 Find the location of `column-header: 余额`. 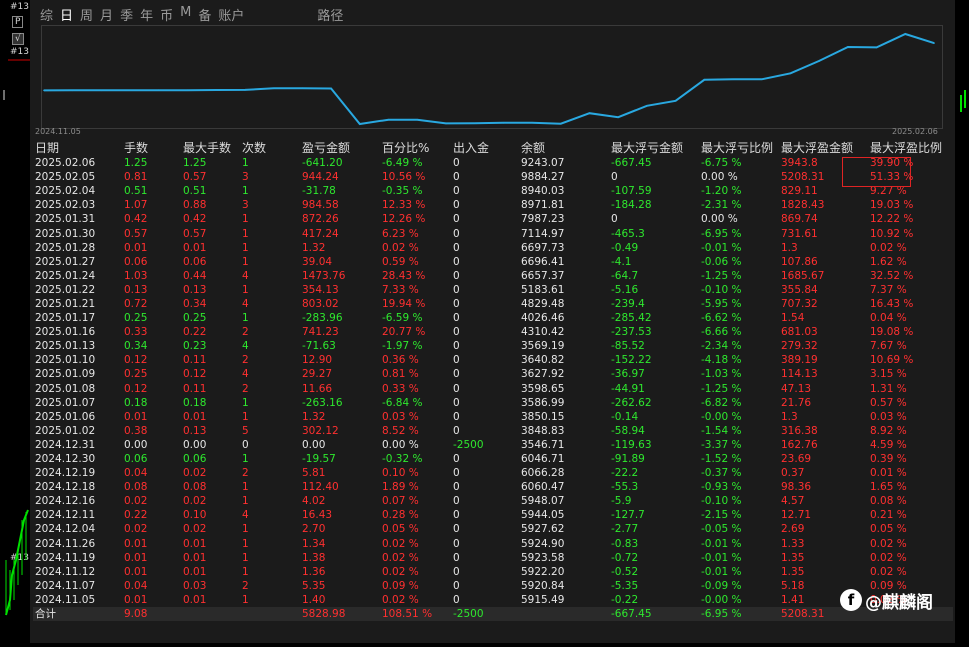

column-header: 余额 is located at coordinates (564, 148).